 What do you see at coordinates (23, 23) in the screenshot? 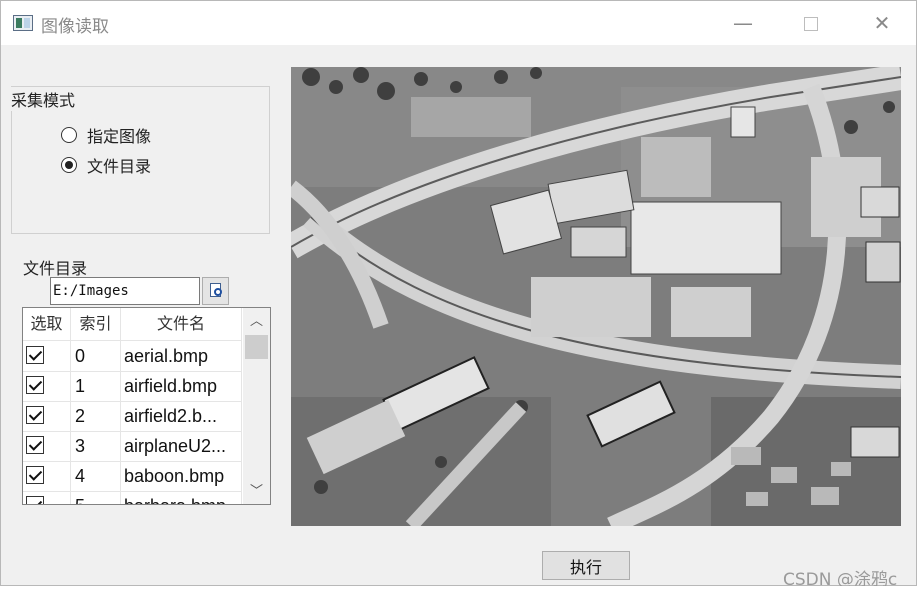
I see `app-icon` at bounding box center [23, 23].